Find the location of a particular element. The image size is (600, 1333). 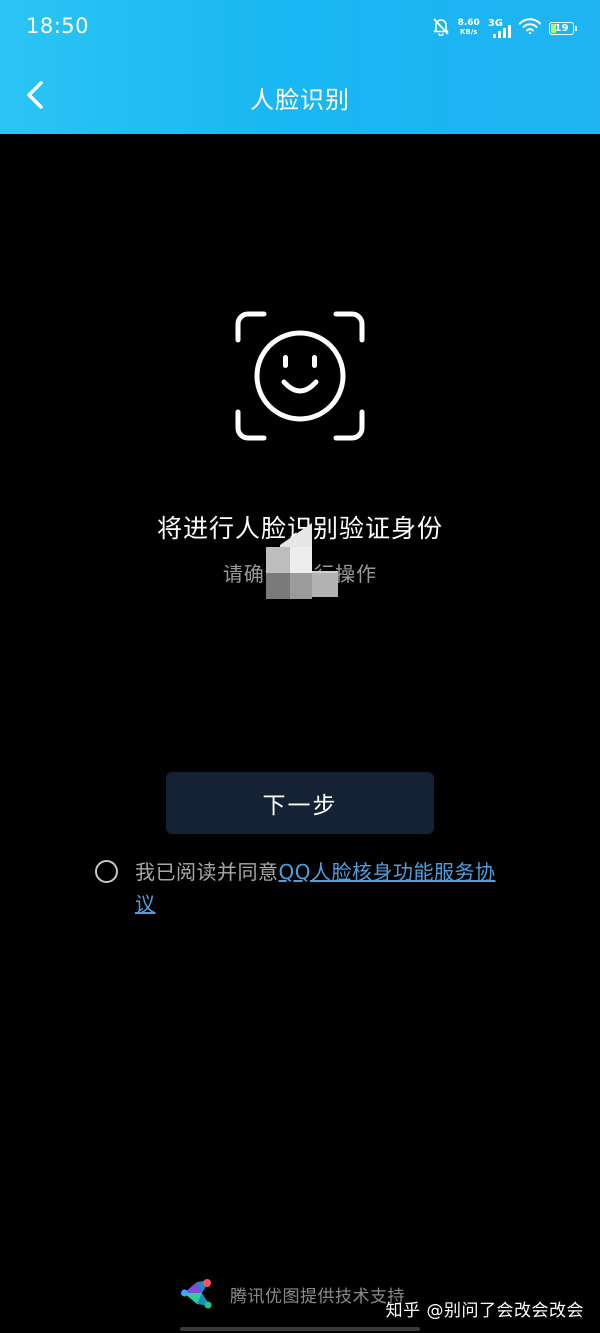

zhihu-watermark: 知乎 @别问了会改会改会 is located at coordinates (484, 1311).